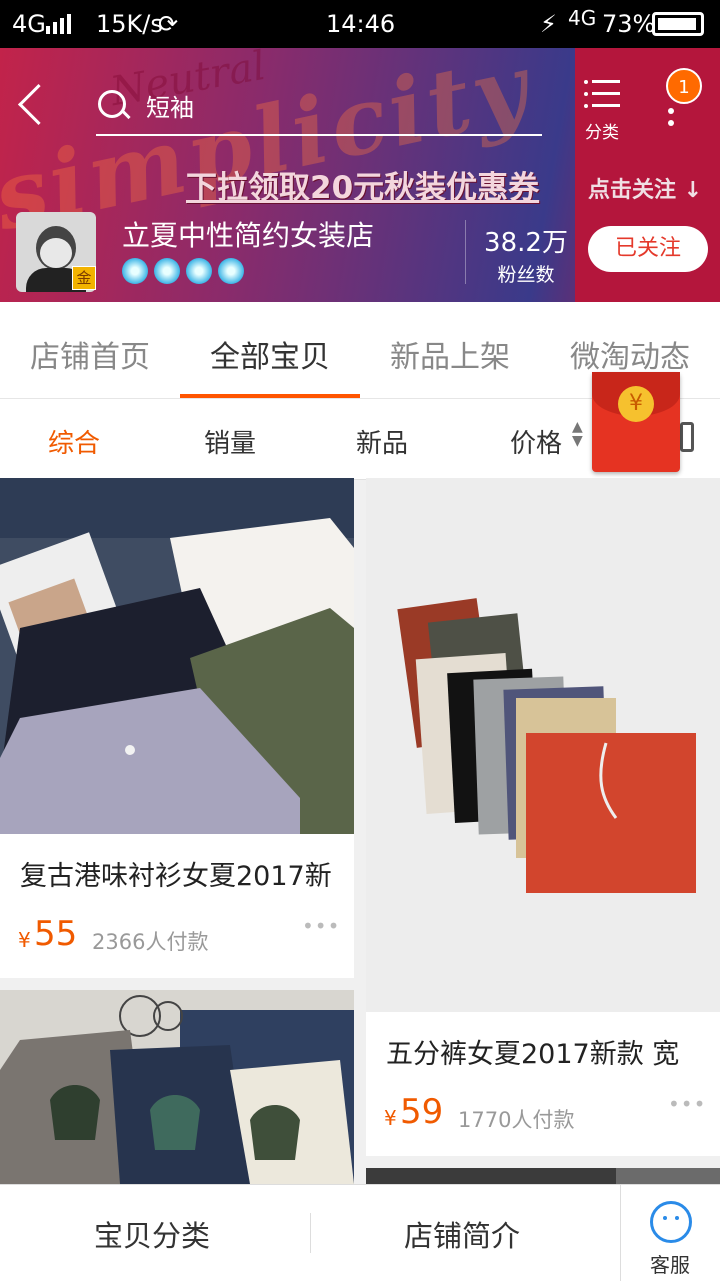  What do you see at coordinates (684, 86) in the screenshot?
I see `notification-badge: 1` at bounding box center [684, 86].